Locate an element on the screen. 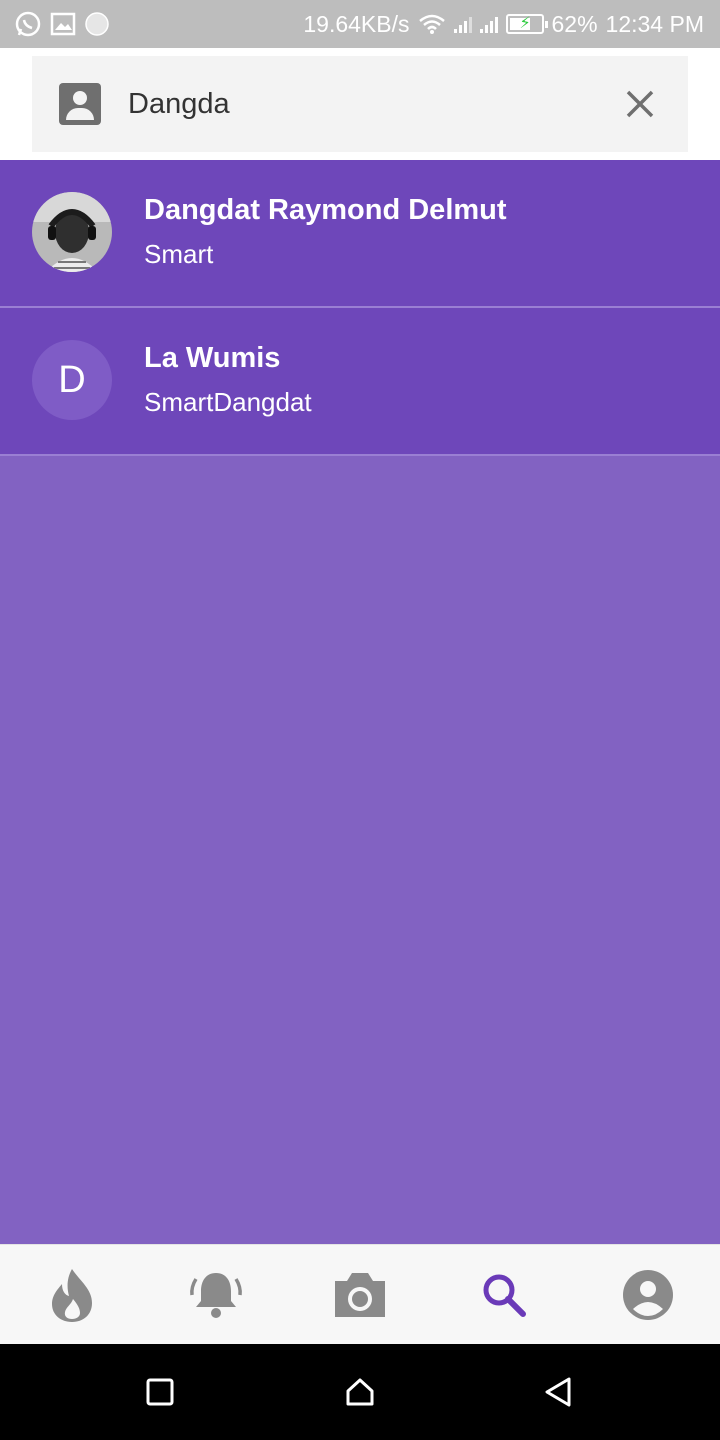 The image size is (720, 1440). square-icon is located at coordinates (160, 1392).